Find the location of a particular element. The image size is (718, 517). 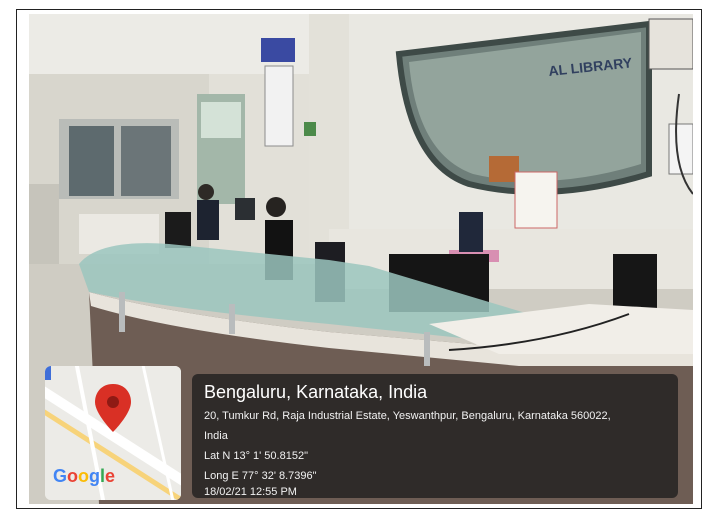

map-thumbnail: Google is located at coordinates (113, 433).